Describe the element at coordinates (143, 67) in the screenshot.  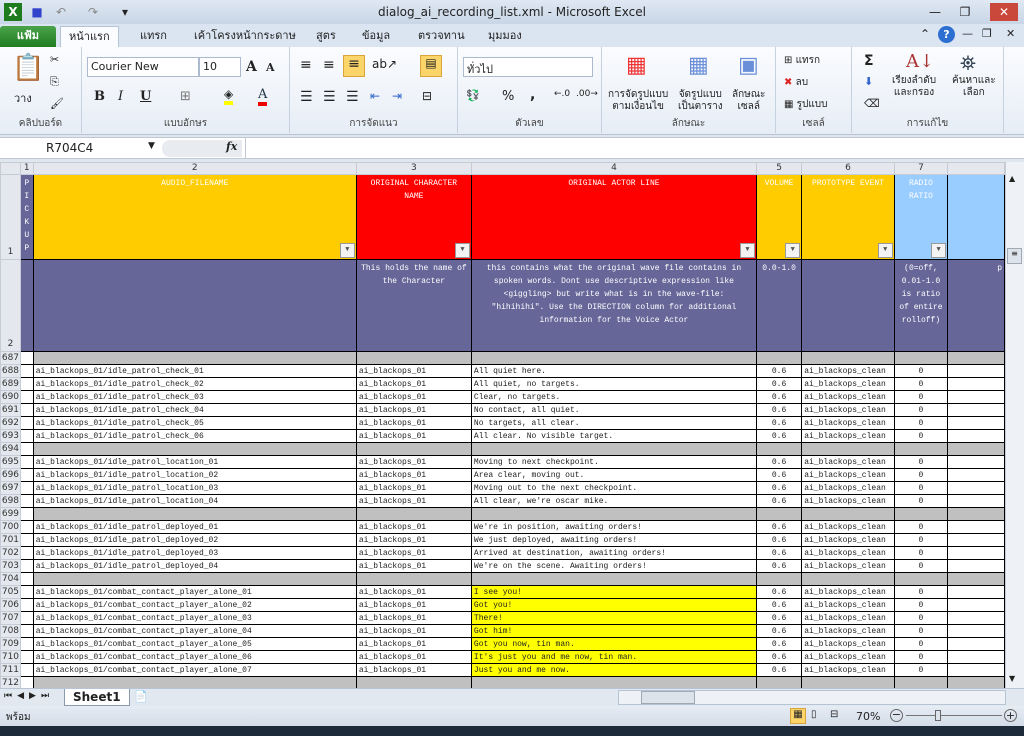
I see `font-name-select: Courier New` at that location.